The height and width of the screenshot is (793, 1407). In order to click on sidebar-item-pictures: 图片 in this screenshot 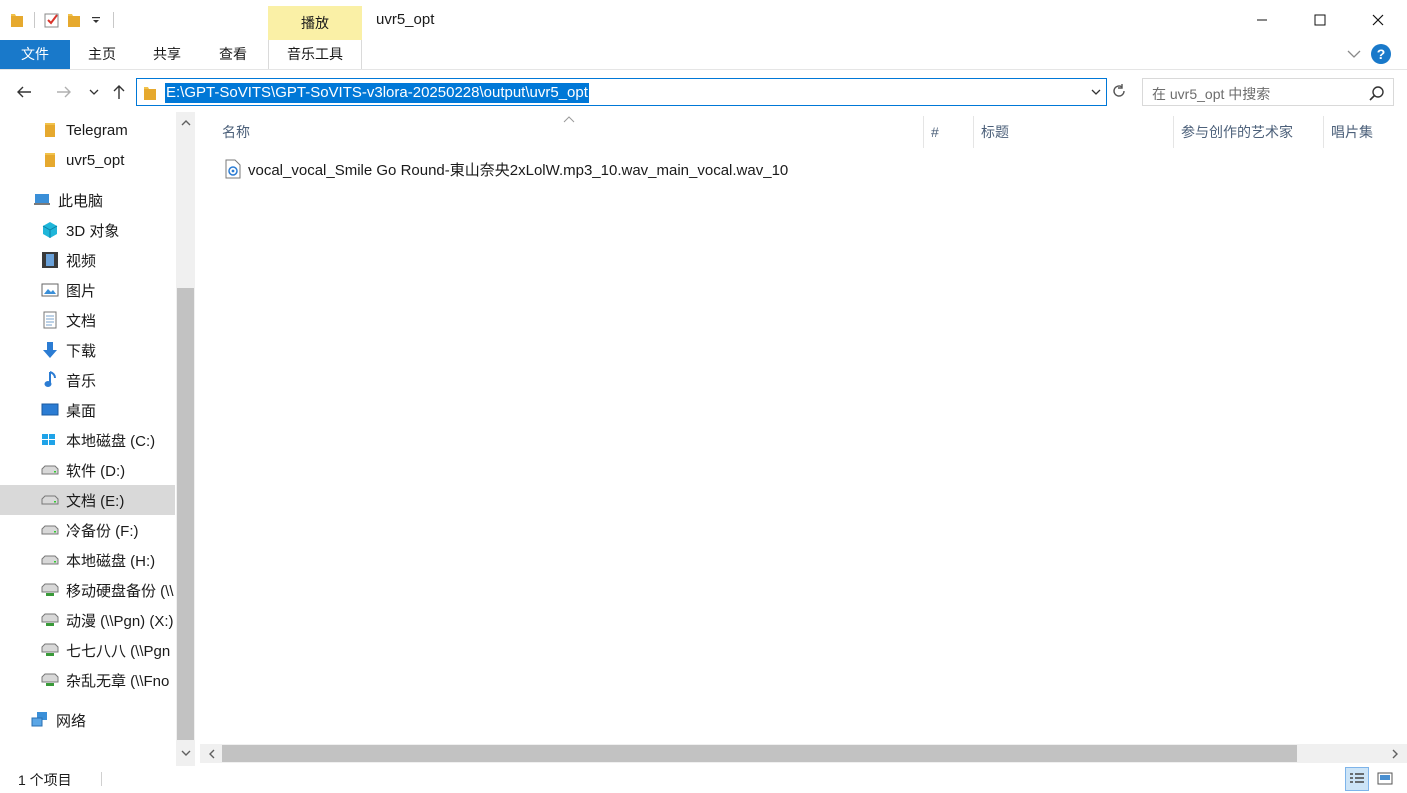, I will do `click(87, 290)`.